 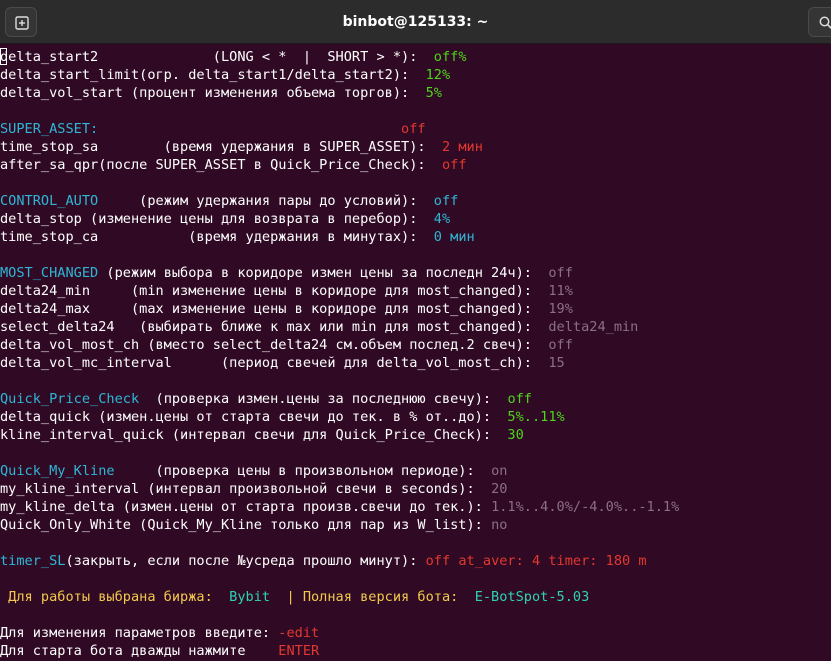 I want to click on search-button, so click(x=819, y=22).